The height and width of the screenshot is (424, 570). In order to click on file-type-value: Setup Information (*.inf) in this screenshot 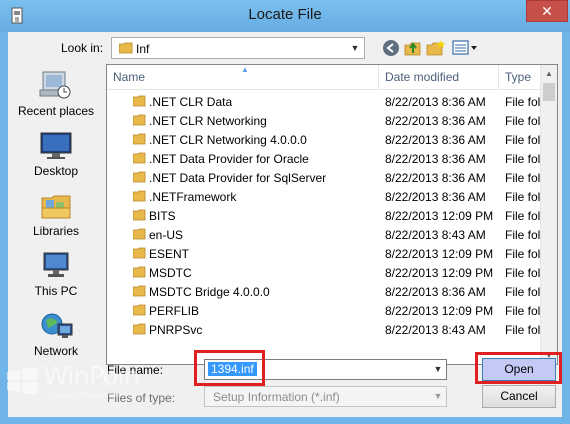, I will do `click(276, 397)`.